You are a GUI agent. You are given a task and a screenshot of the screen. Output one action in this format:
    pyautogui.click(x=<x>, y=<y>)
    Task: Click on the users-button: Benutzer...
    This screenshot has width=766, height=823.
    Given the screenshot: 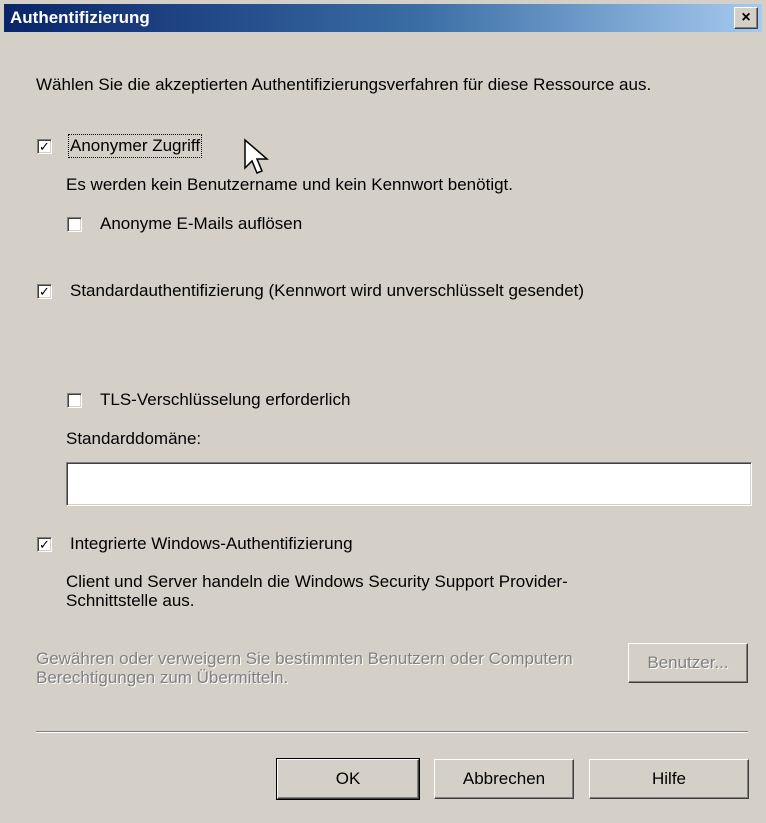 What is the action you would take?
    pyautogui.click(x=688, y=663)
    